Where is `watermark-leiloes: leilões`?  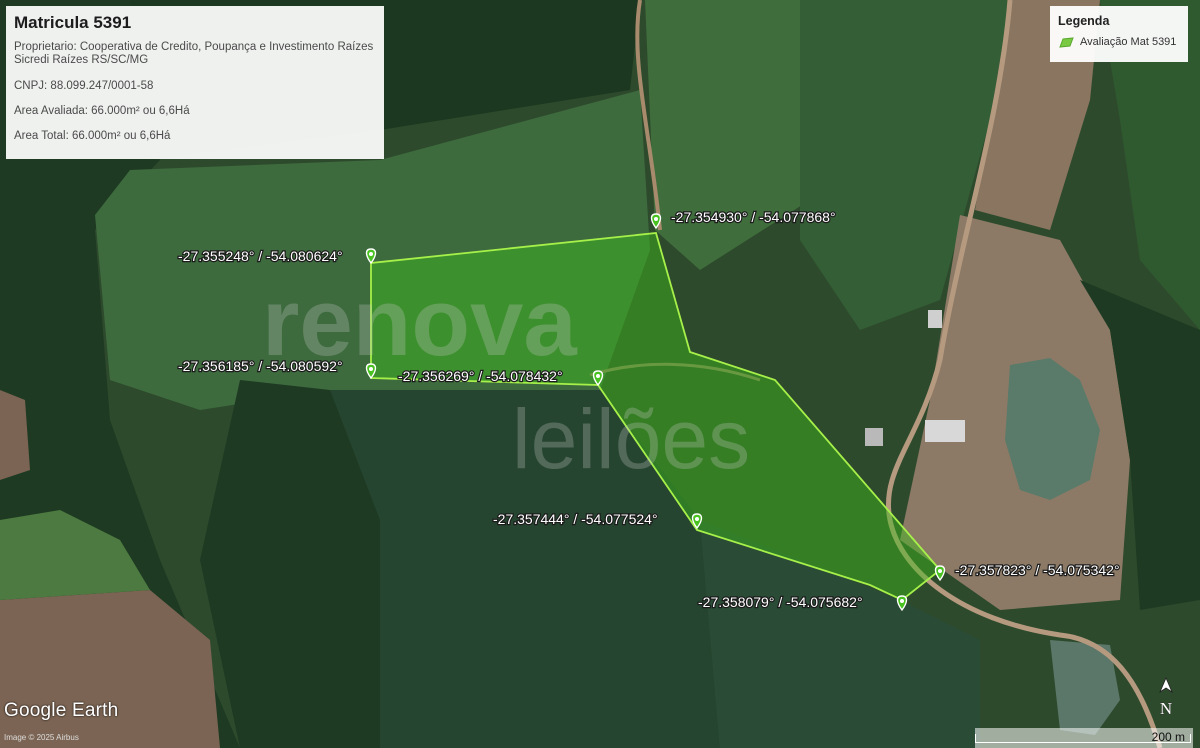 watermark-leiloes: leilões is located at coordinates (631, 439).